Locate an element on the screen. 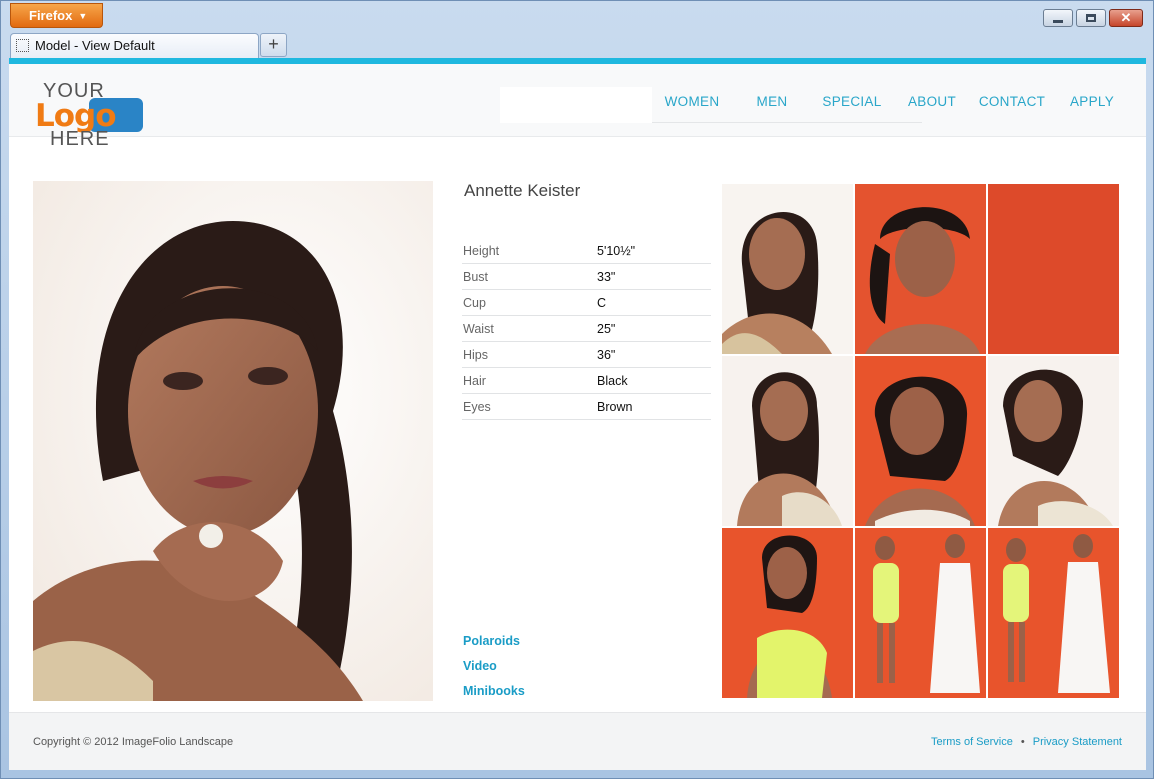 The width and height of the screenshot is (1154, 779). stat-row: Hips 36" is located at coordinates (586, 355).